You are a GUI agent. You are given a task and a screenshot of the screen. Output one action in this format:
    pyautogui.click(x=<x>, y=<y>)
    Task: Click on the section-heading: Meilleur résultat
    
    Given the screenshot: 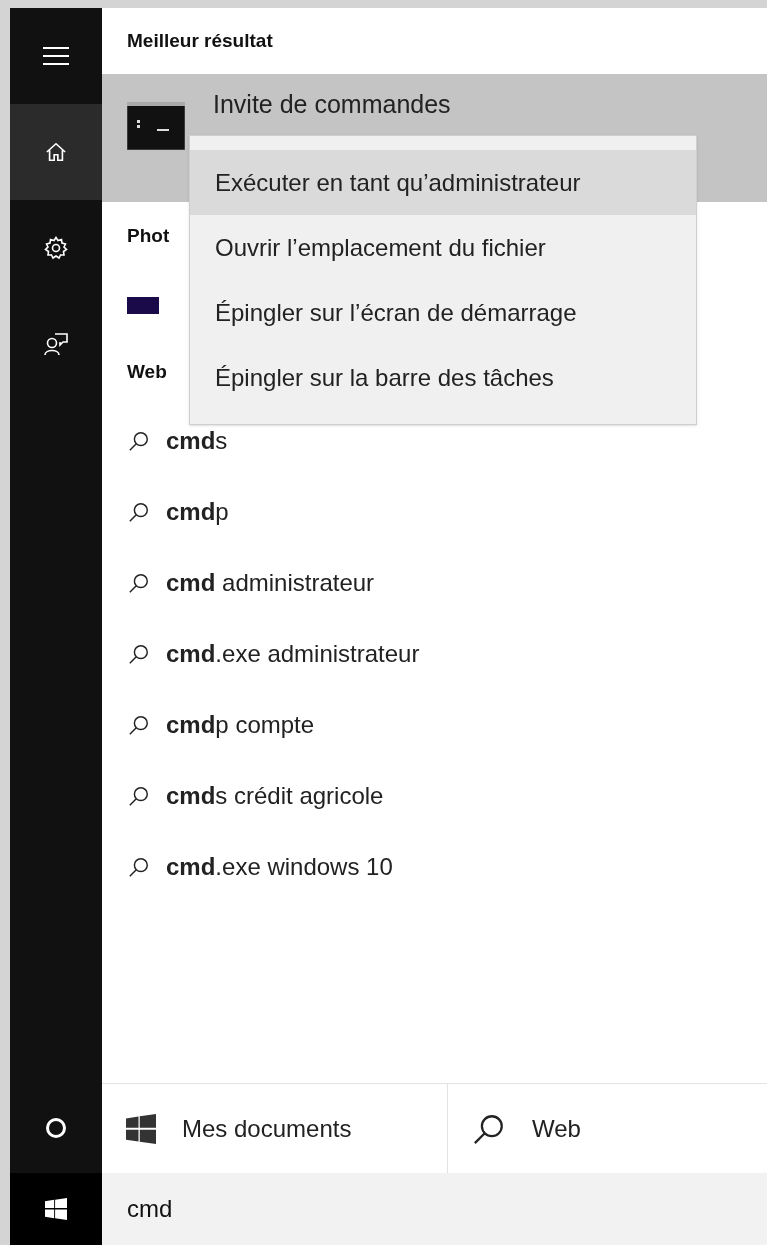 What is the action you would take?
    pyautogui.click(x=200, y=40)
    